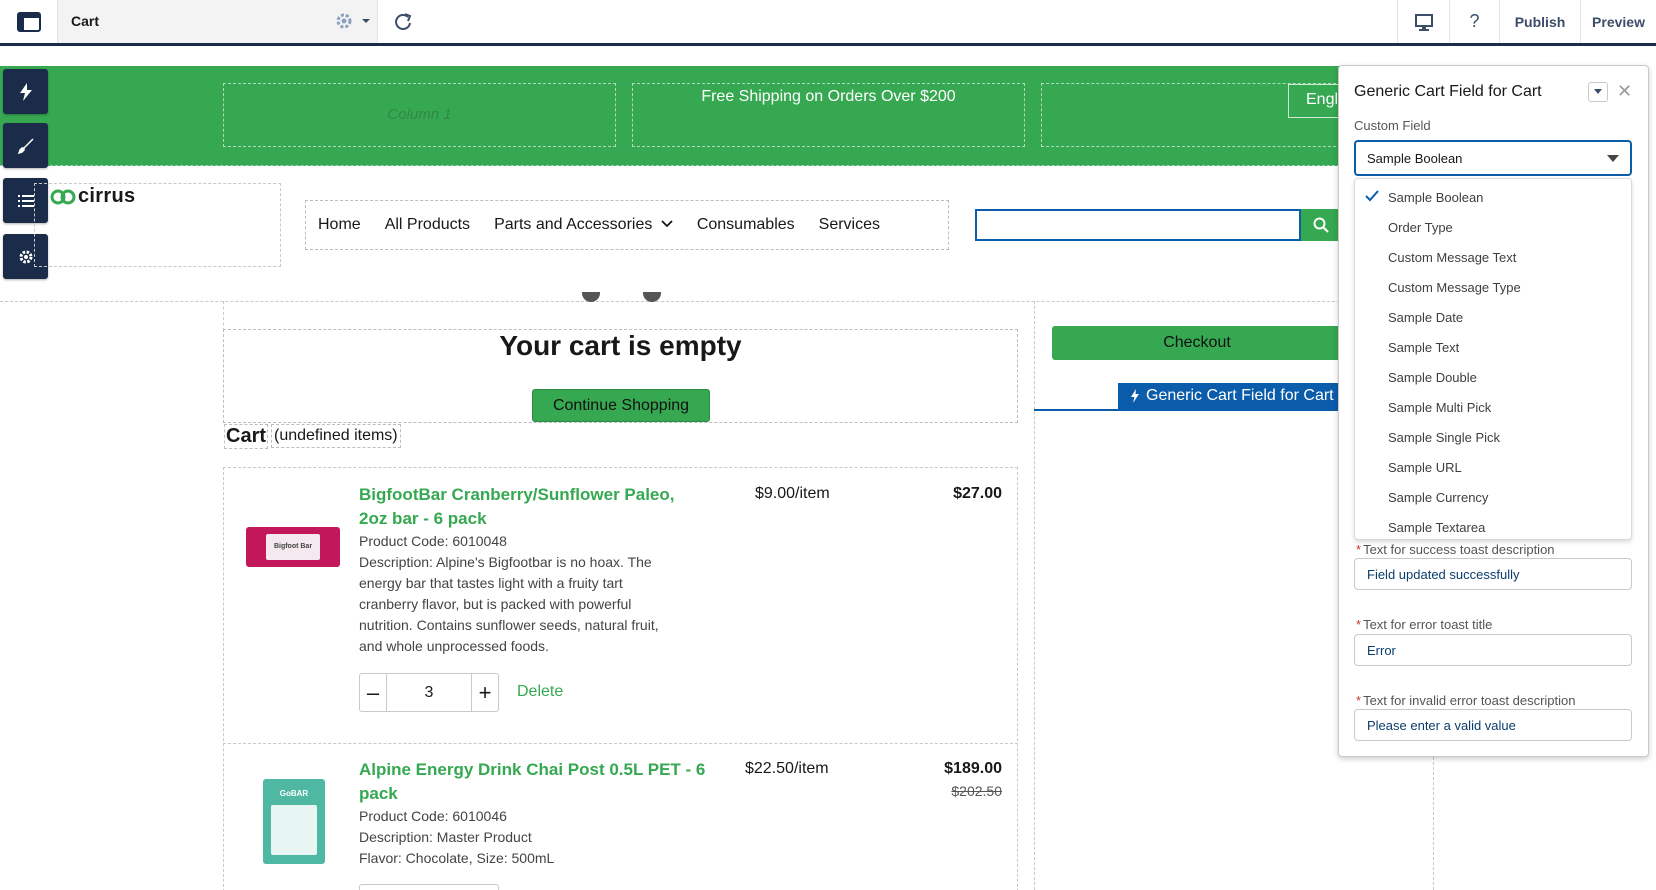 This screenshot has width=1656, height=890. What do you see at coordinates (540, 692) in the screenshot?
I see `delete-item-link: Delete` at bounding box center [540, 692].